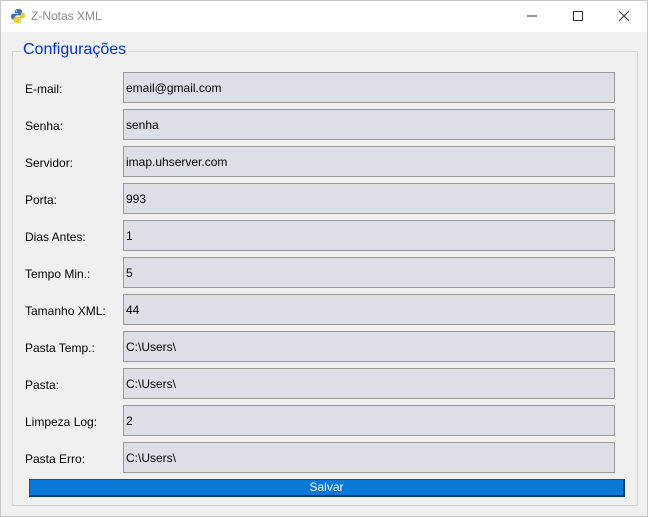 This screenshot has height=517, width=648. What do you see at coordinates (18, 16) in the screenshot?
I see `python-icon` at bounding box center [18, 16].